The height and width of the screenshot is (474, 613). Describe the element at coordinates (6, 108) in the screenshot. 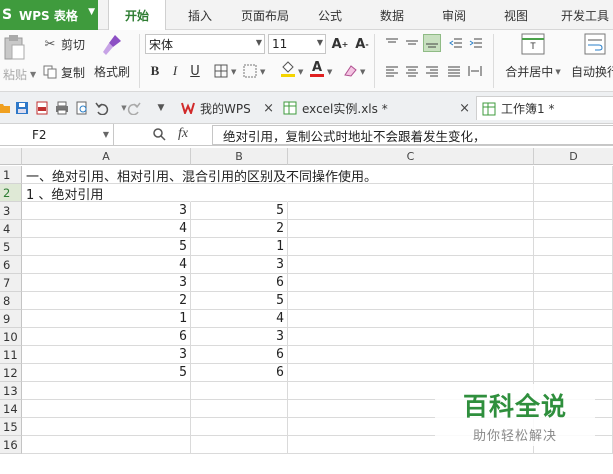

I see `open-folder-icon` at that location.